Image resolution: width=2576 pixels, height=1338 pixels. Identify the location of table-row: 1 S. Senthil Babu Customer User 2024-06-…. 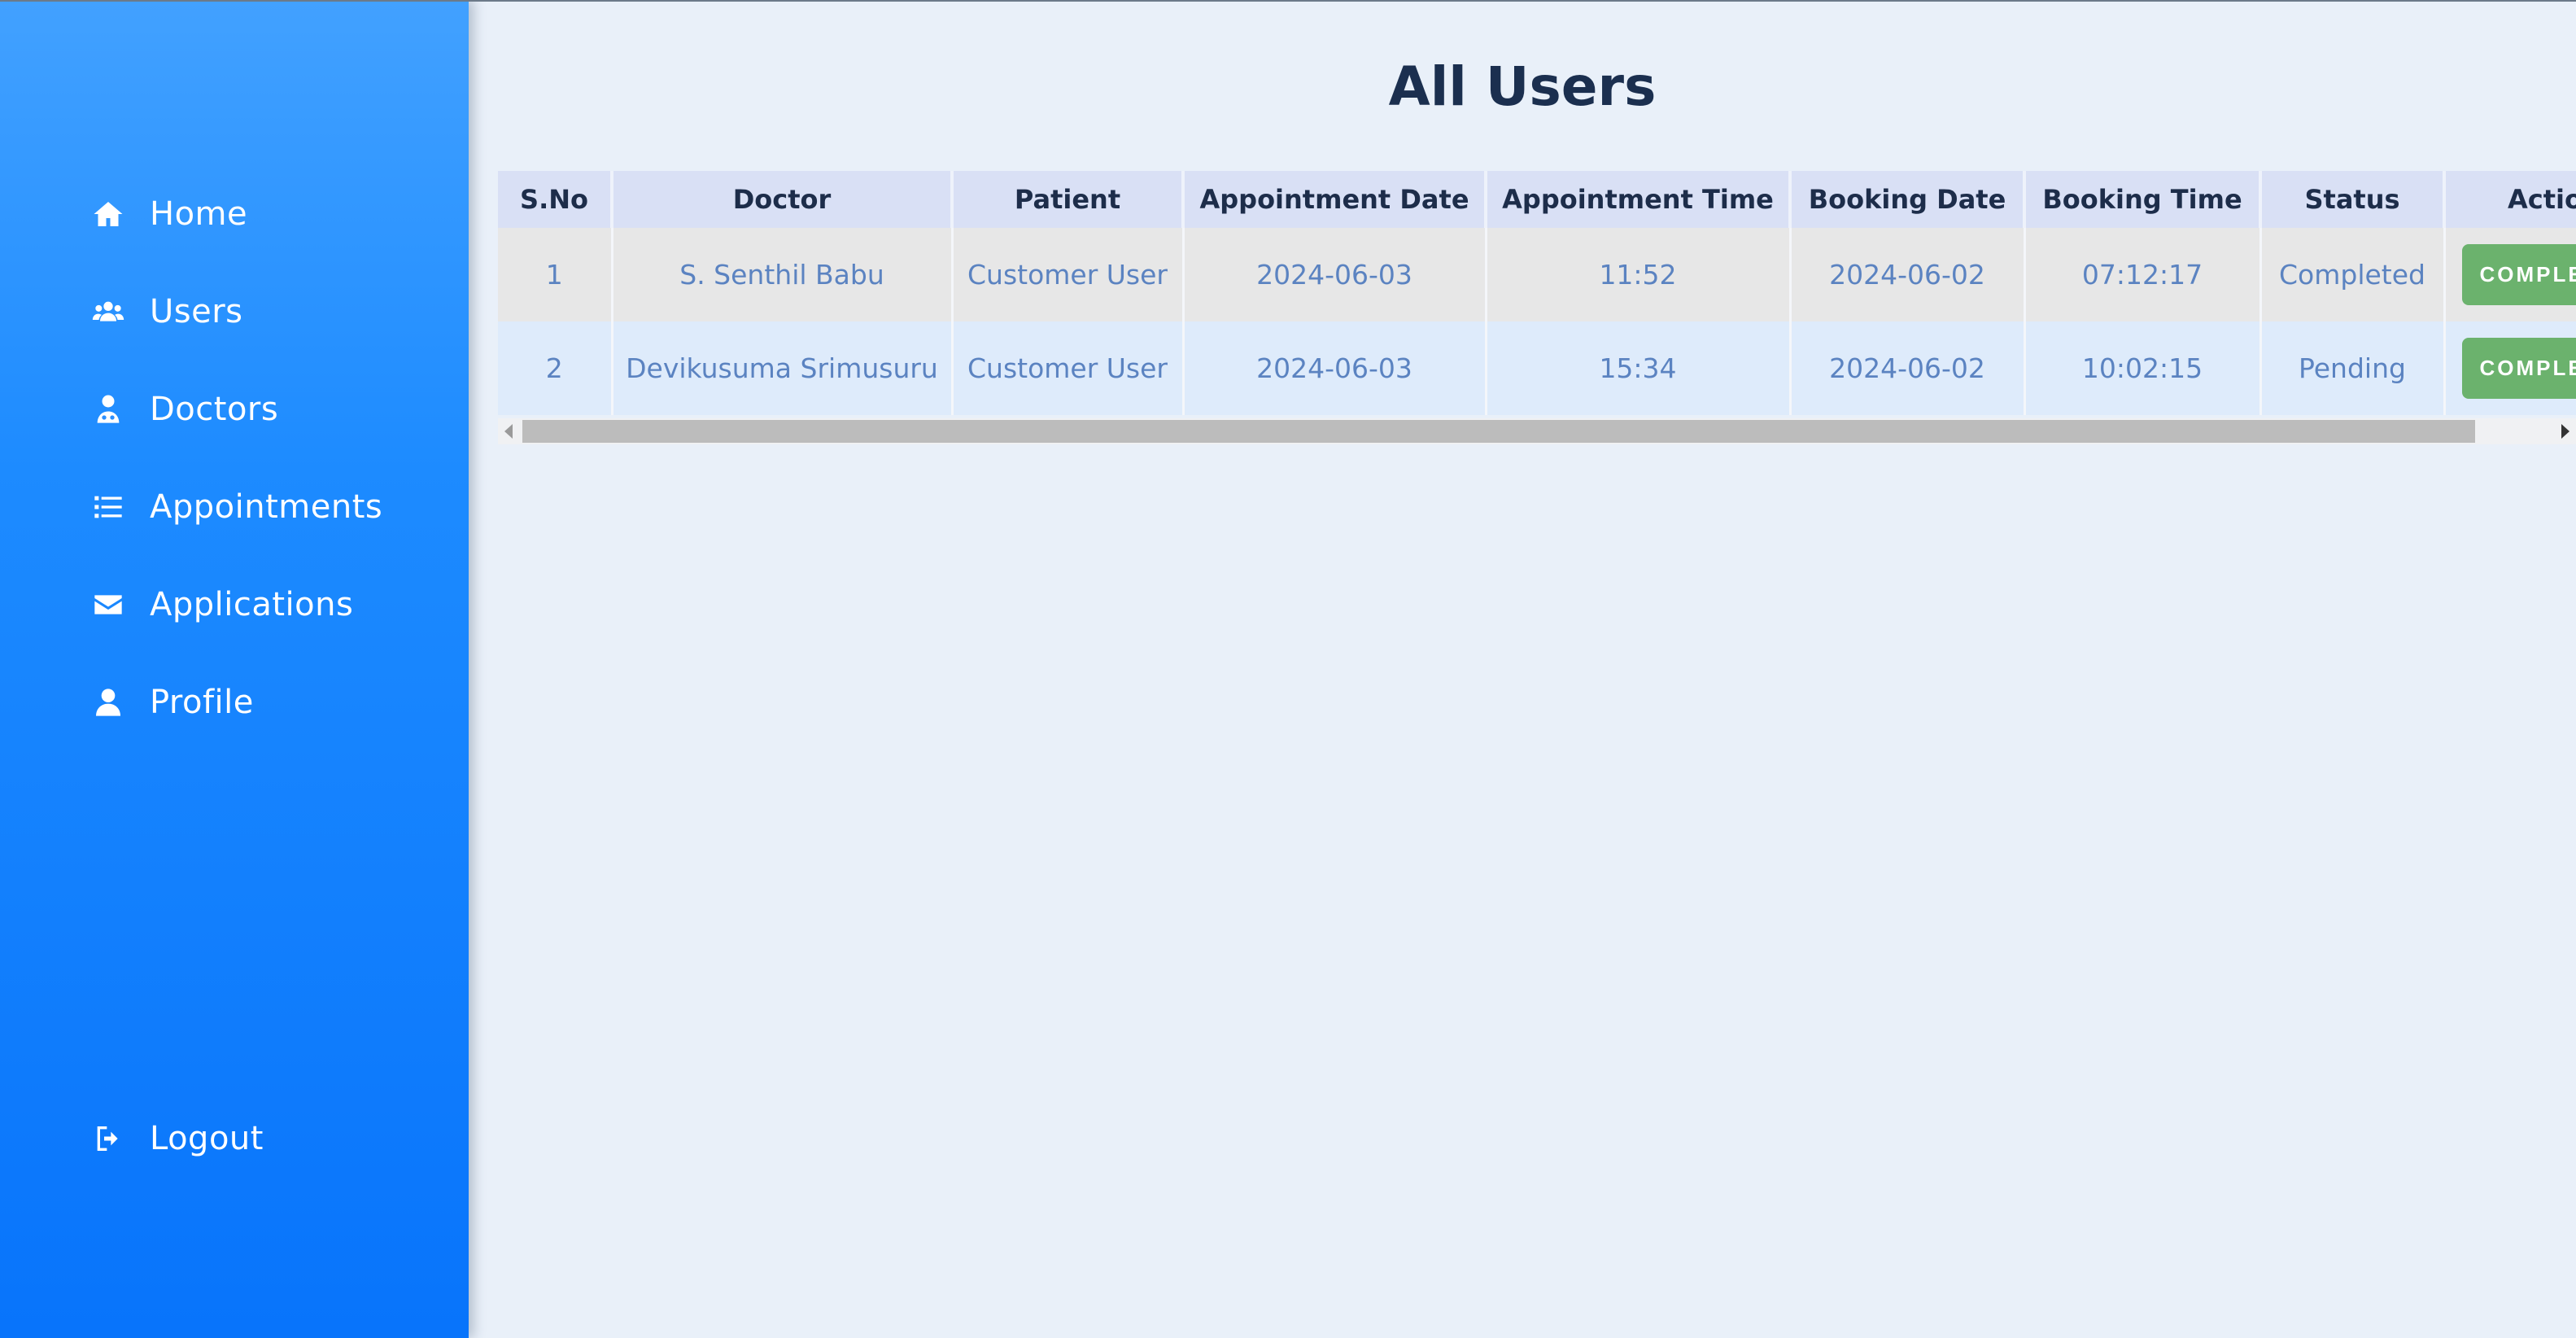
(1537, 274).